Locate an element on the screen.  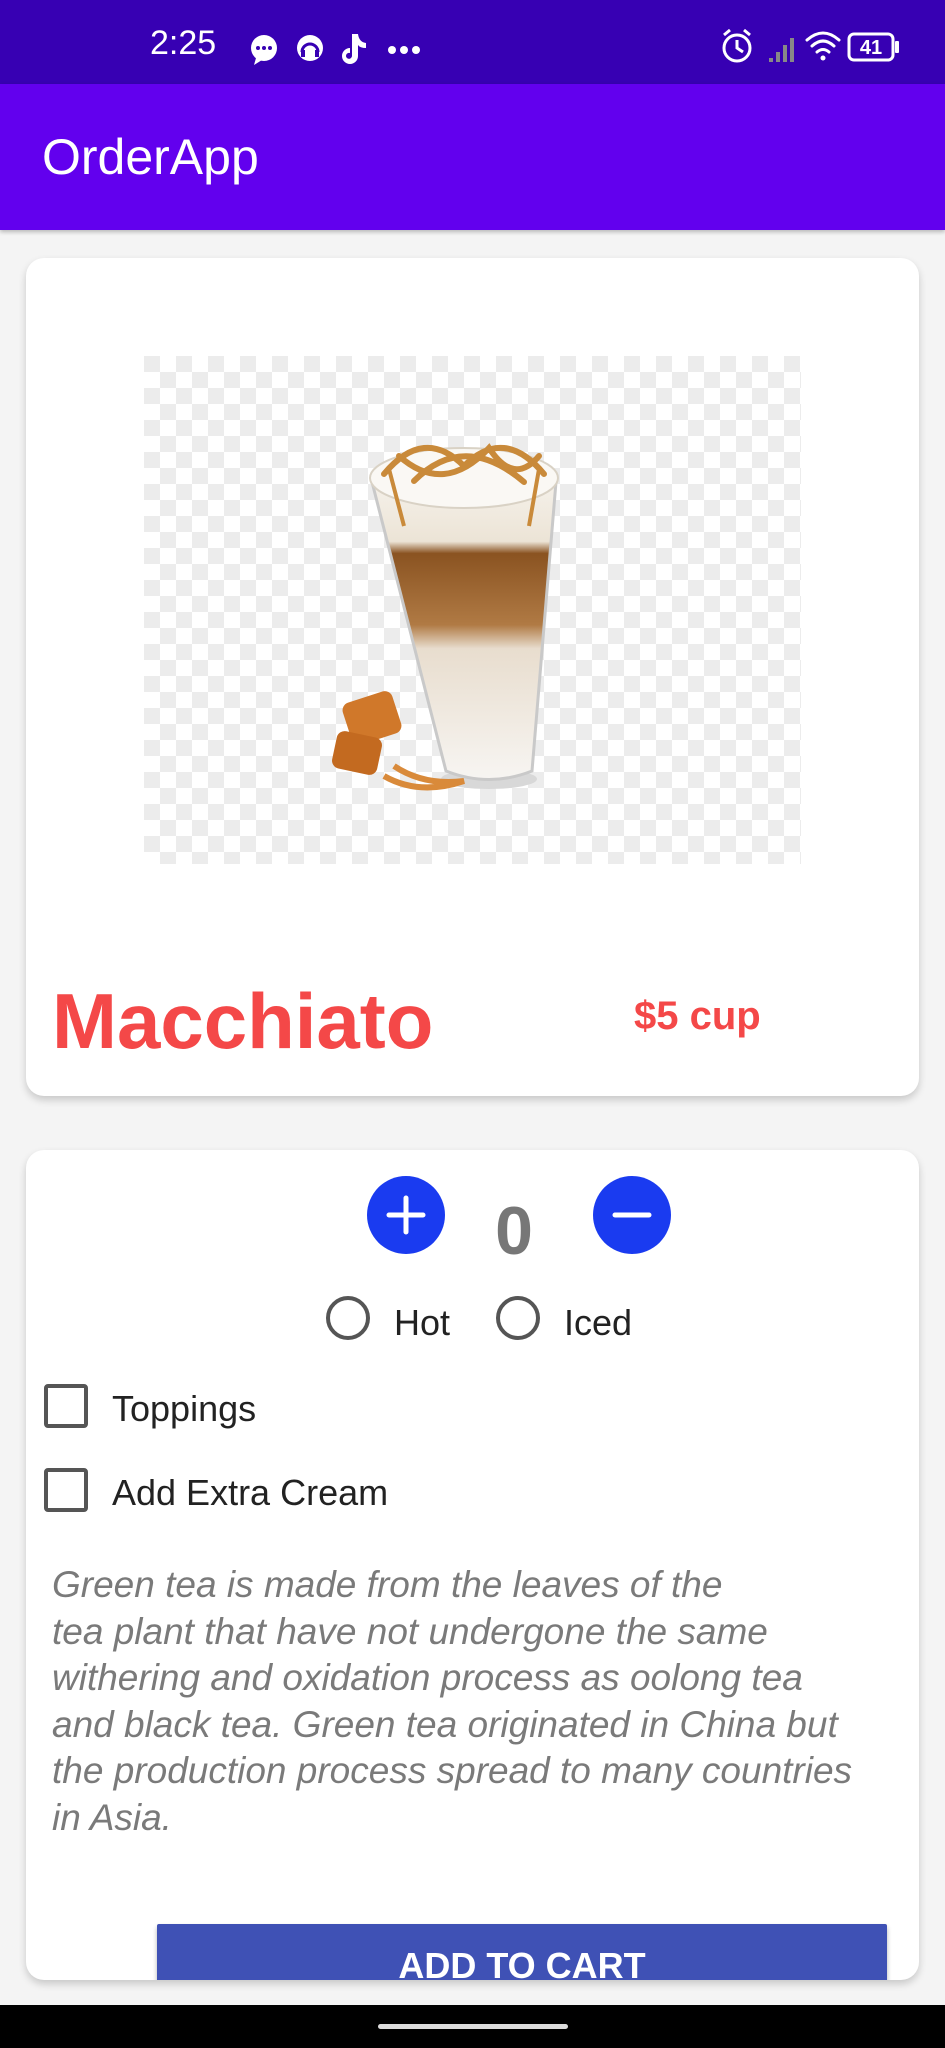
signal-icon is located at coordinates (781, 50).